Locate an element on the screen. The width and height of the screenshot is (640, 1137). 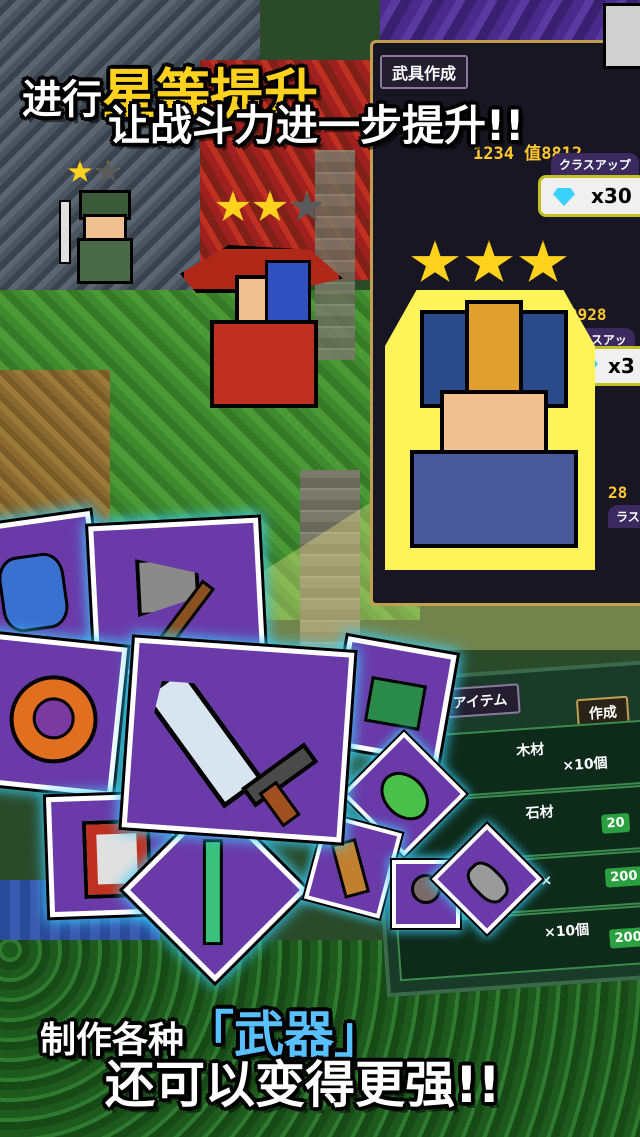
knight-character is located at coordinates (490, 405).